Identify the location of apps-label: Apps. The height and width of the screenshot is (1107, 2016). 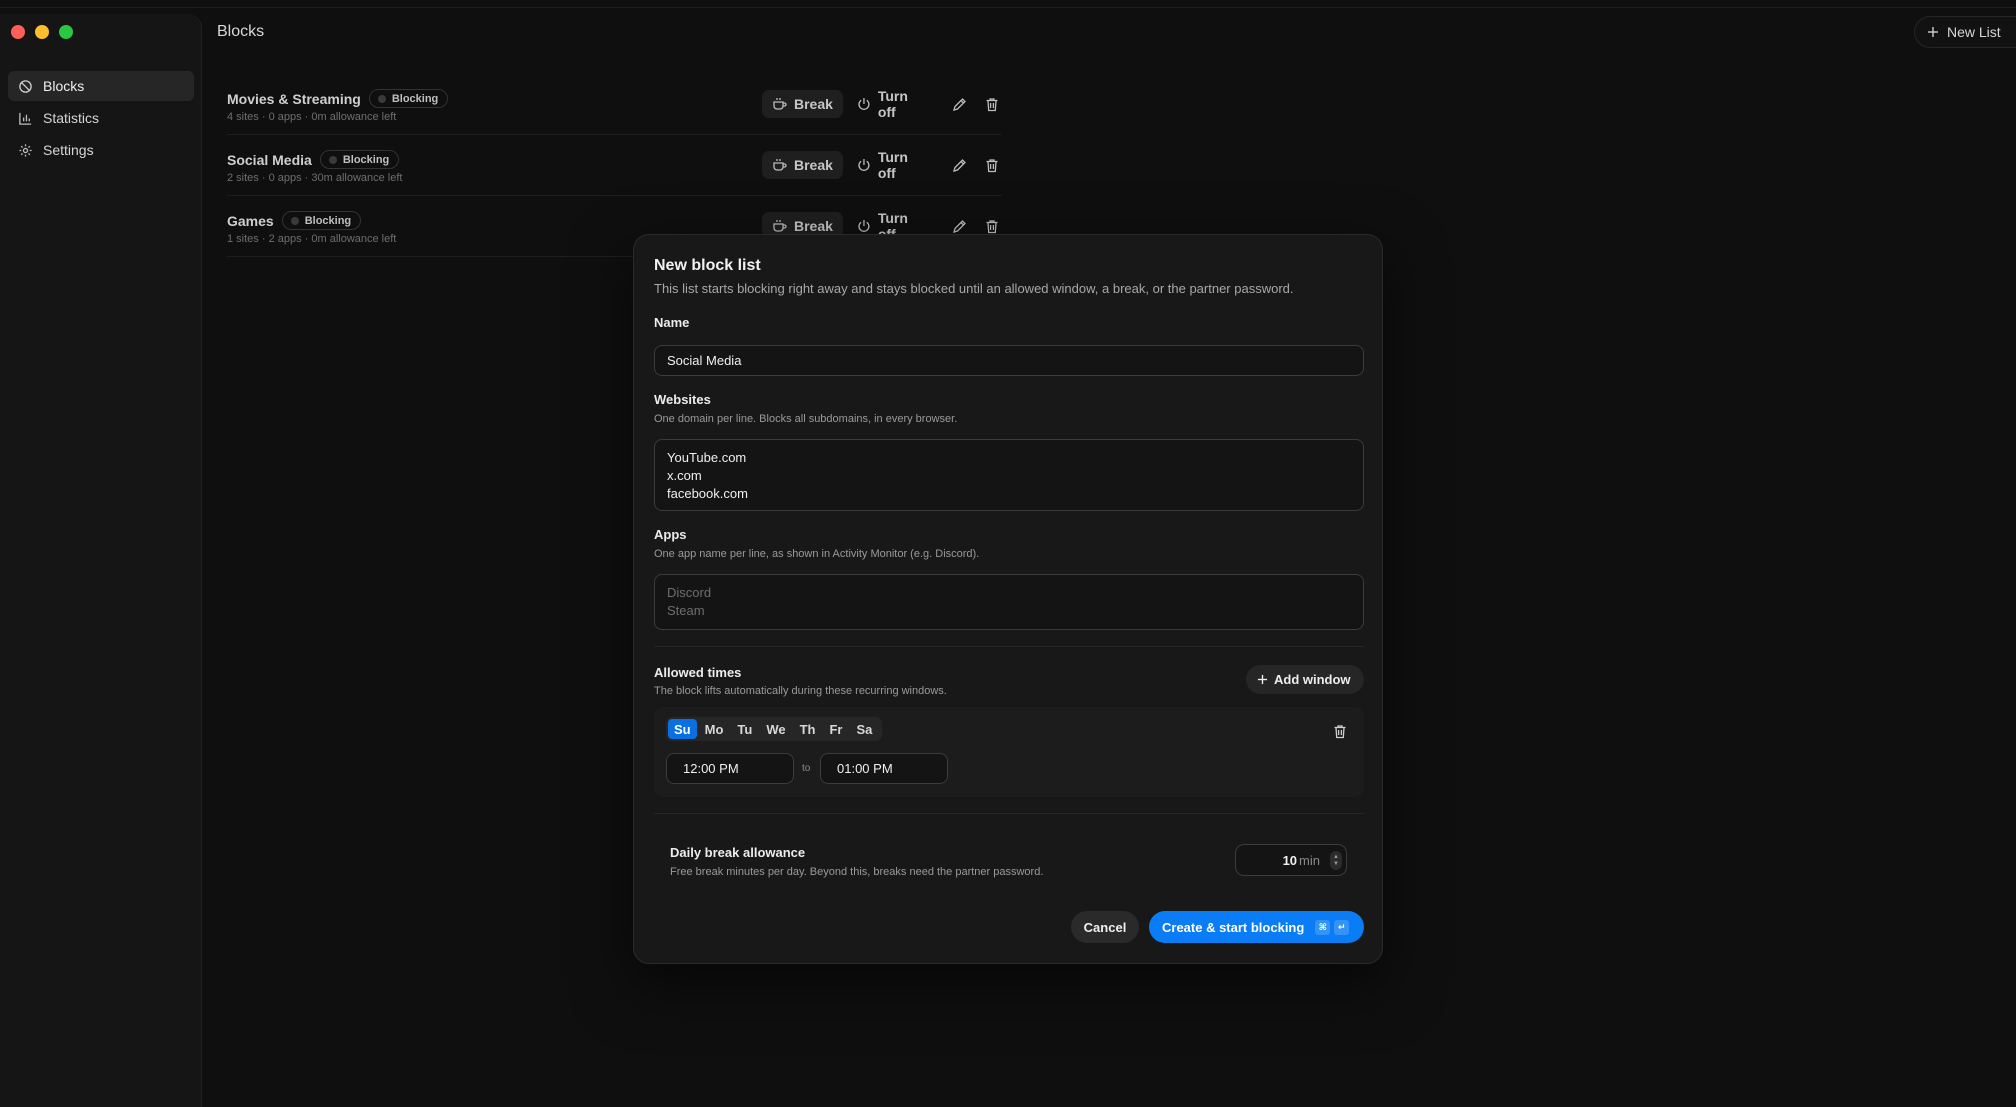
(670, 534).